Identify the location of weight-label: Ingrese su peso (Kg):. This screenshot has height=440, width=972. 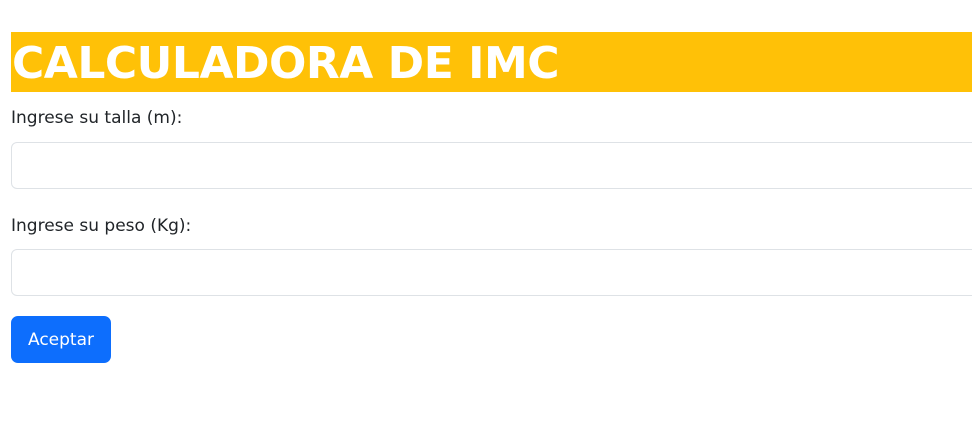
(101, 226).